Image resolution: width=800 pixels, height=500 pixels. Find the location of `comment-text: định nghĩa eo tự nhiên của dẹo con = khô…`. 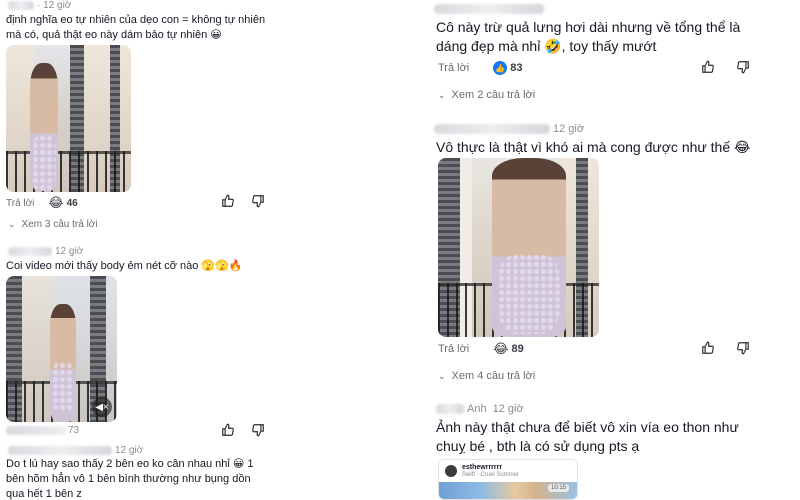

comment-text: định nghĩa eo tự nhiên của dẹo con = khô… is located at coordinates (136, 27).